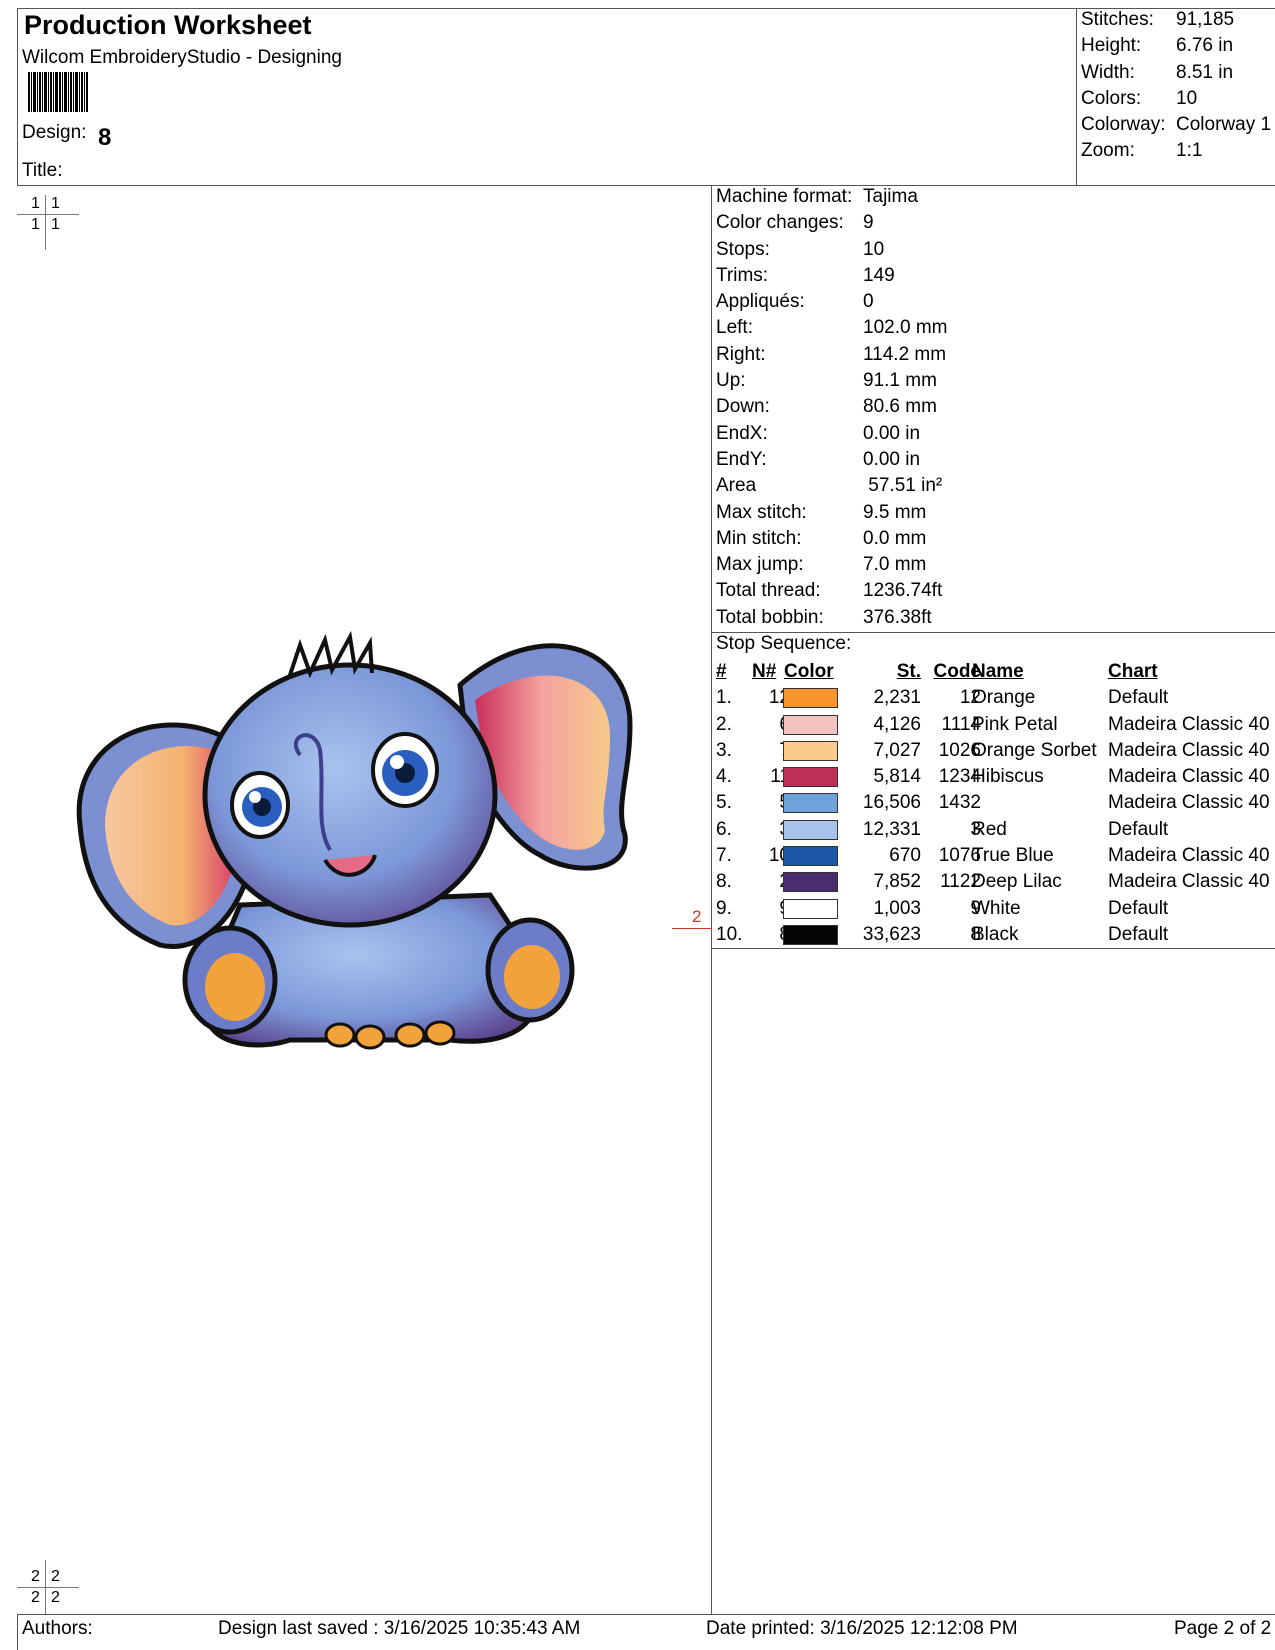 This screenshot has width=1275, height=1650. I want to click on footer-date-printed: Date printed: 3/16/2025 12:12:08 PM, so click(862, 1628).